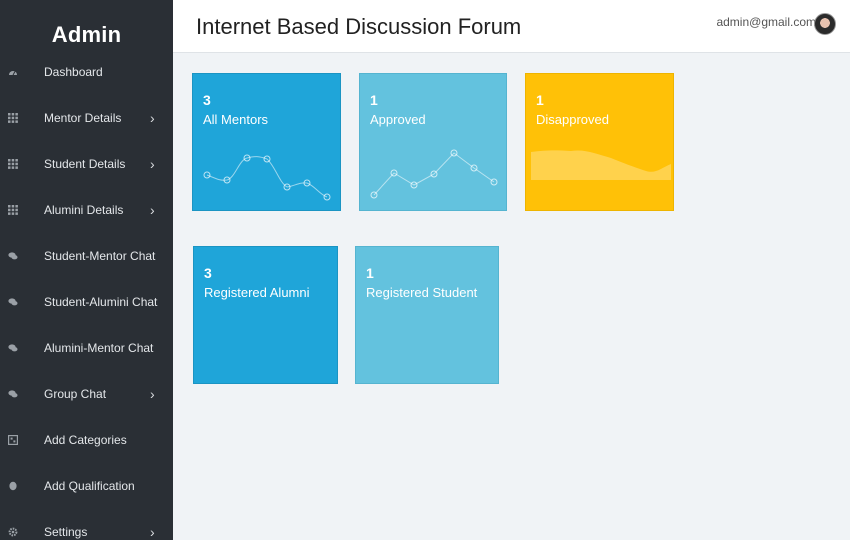 The height and width of the screenshot is (540, 850). What do you see at coordinates (86, 34) in the screenshot?
I see `brand-title: Admin` at bounding box center [86, 34].